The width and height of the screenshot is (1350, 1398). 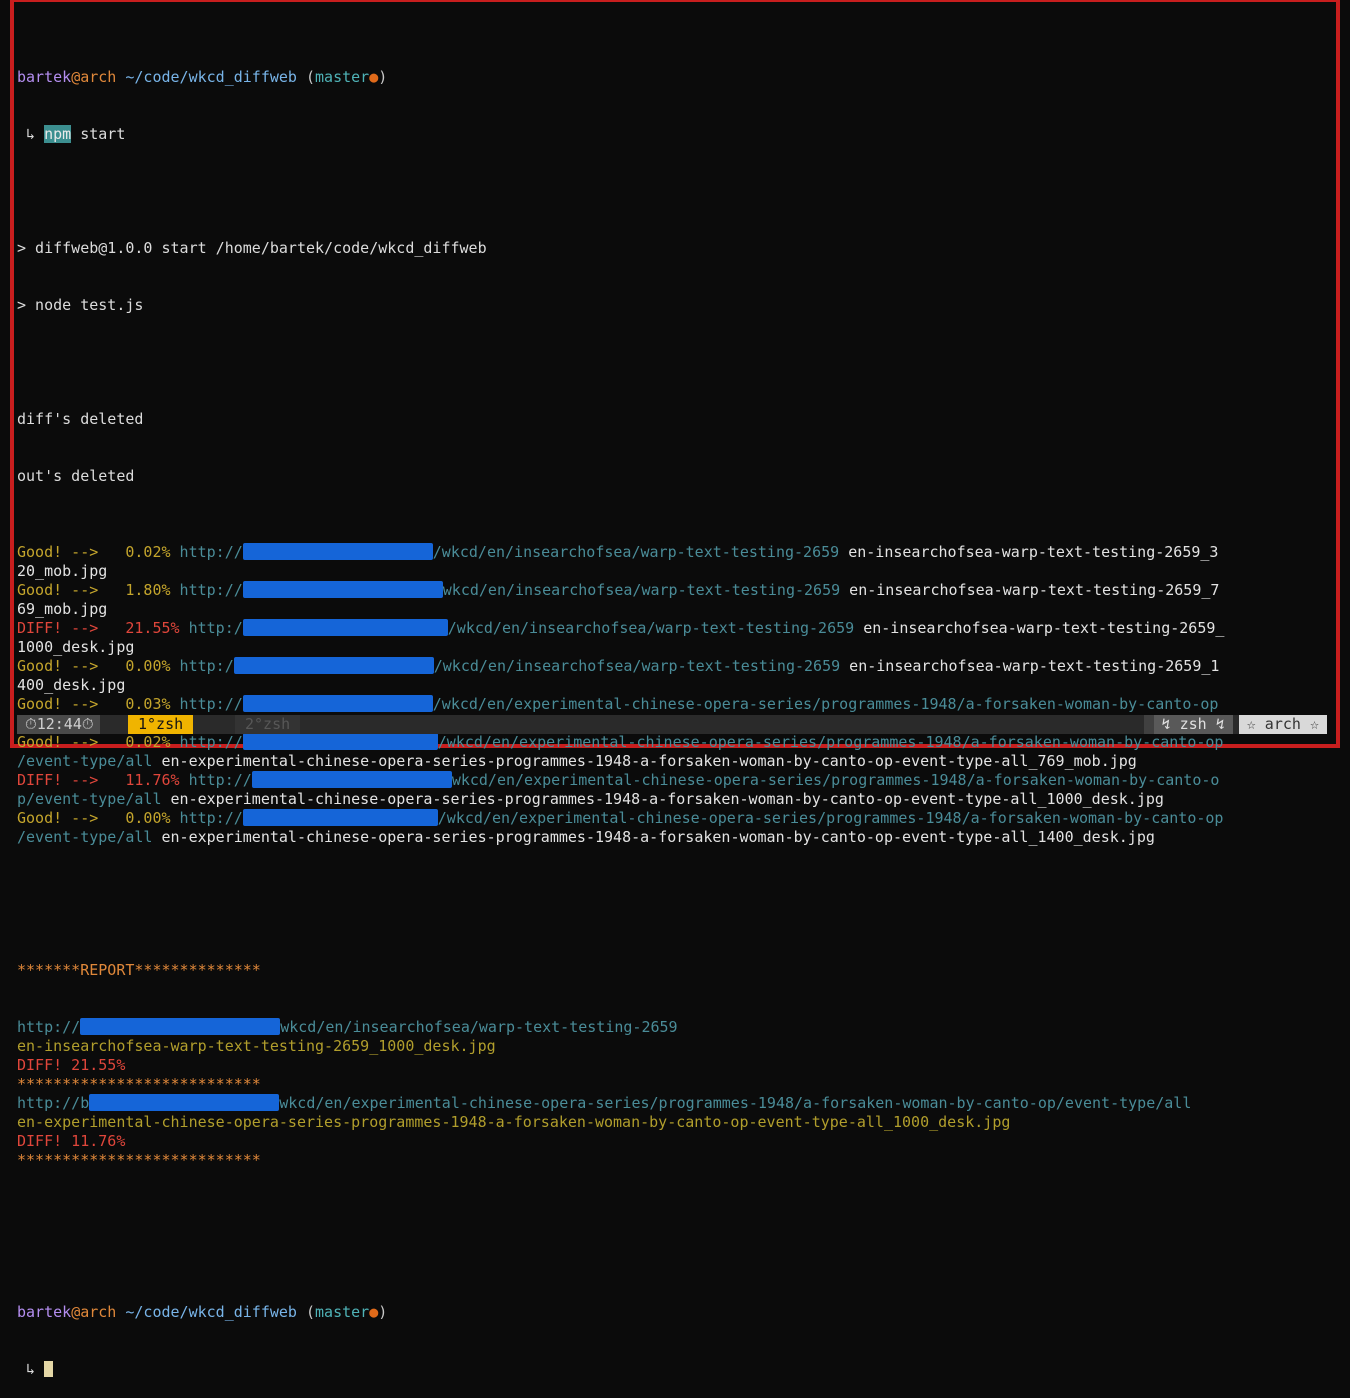 What do you see at coordinates (139, 1084) in the screenshot?
I see `report-stars: ***************************` at bounding box center [139, 1084].